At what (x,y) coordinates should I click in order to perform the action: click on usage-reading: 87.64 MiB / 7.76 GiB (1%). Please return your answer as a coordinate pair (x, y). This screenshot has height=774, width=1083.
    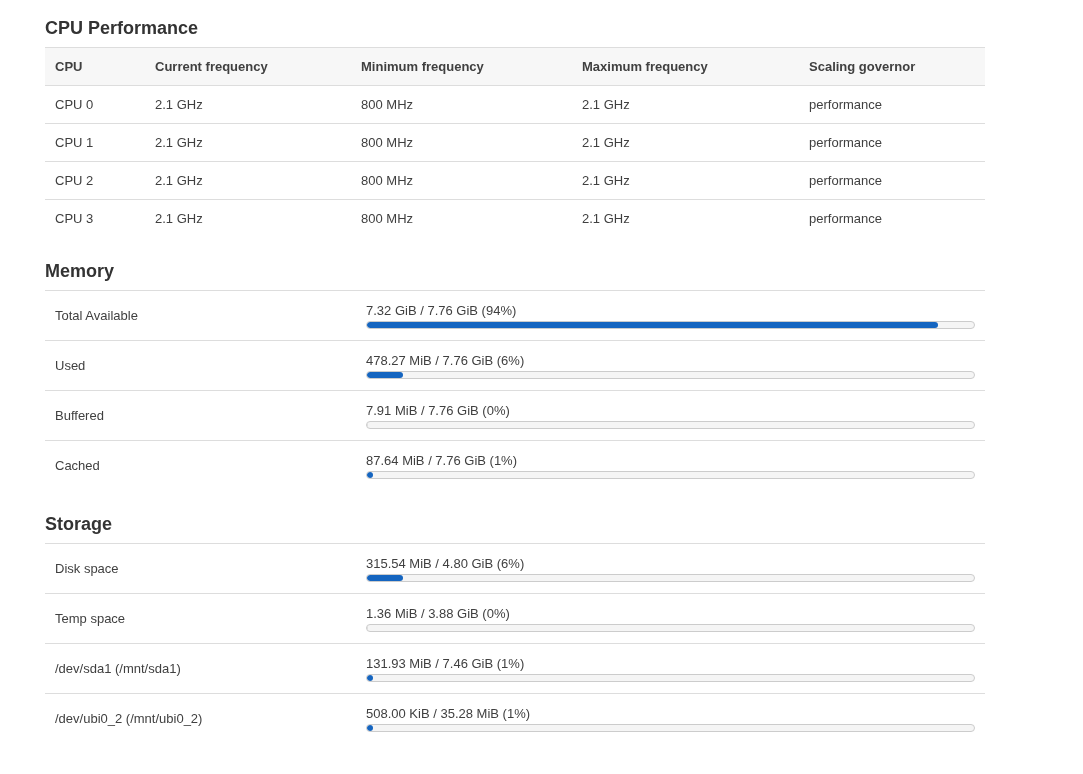
    Looking at the image, I should click on (442, 460).